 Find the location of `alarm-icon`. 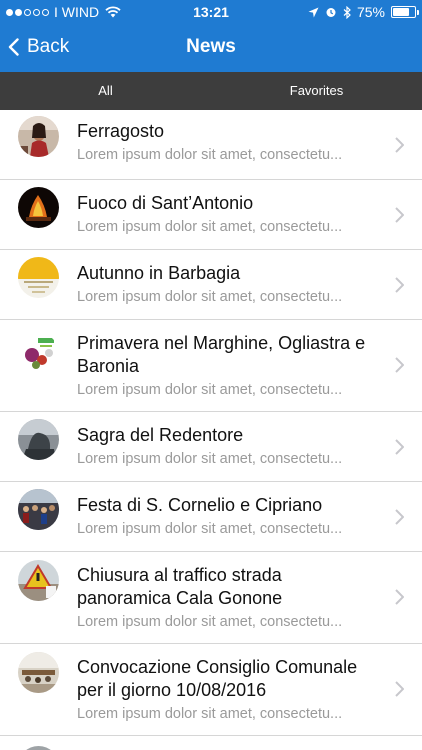

alarm-icon is located at coordinates (331, 12).